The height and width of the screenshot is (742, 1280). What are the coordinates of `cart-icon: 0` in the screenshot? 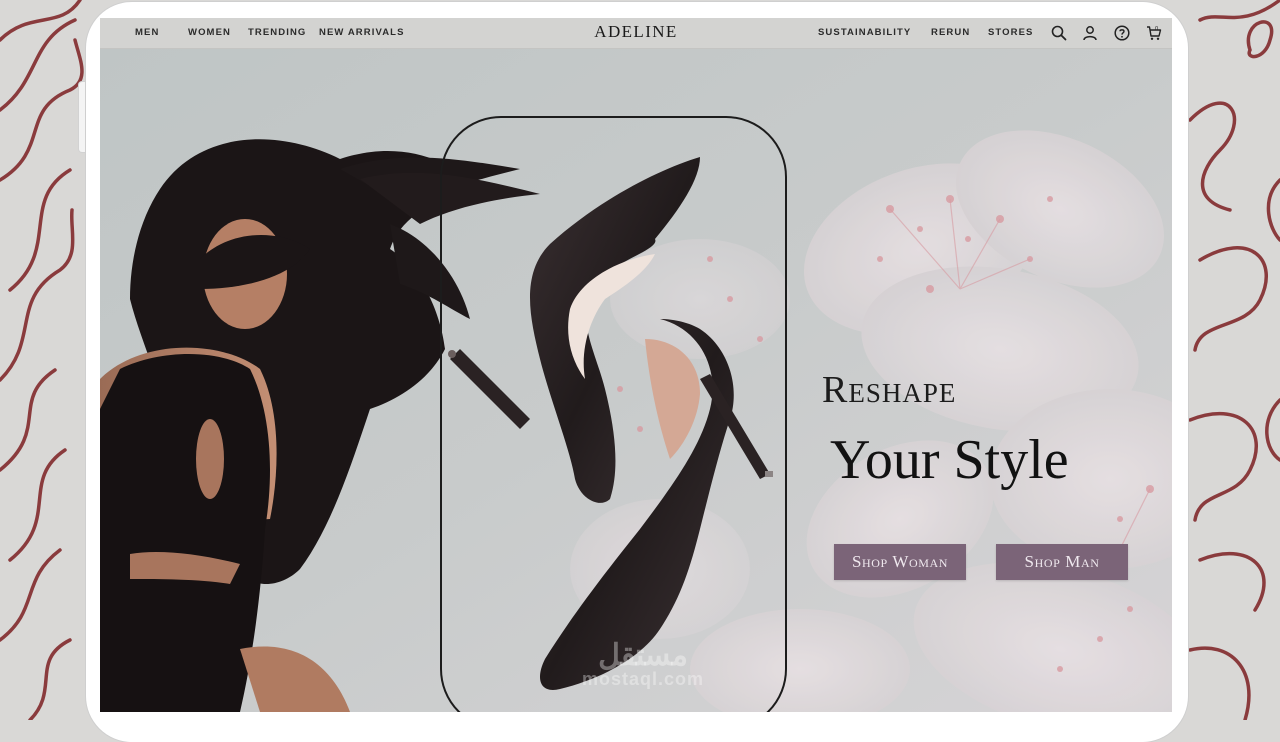 It's located at (1154, 33).